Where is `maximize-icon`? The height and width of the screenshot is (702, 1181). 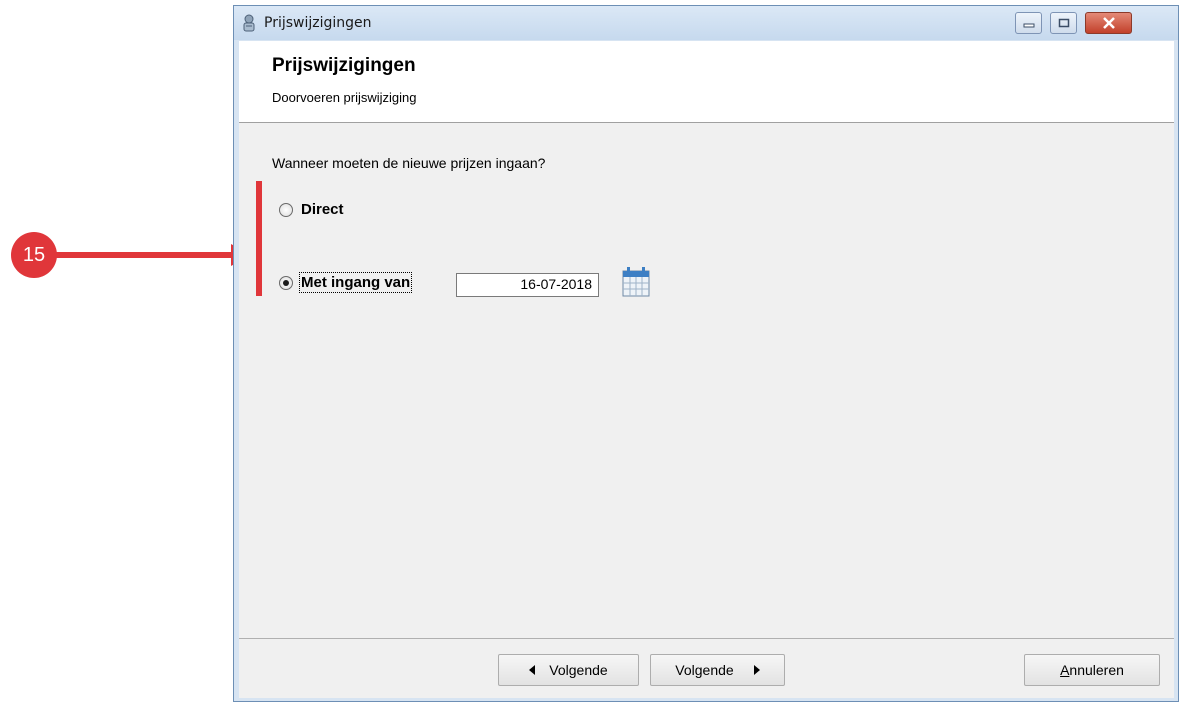
maximize-icon is located at coordinates (1063, 23).